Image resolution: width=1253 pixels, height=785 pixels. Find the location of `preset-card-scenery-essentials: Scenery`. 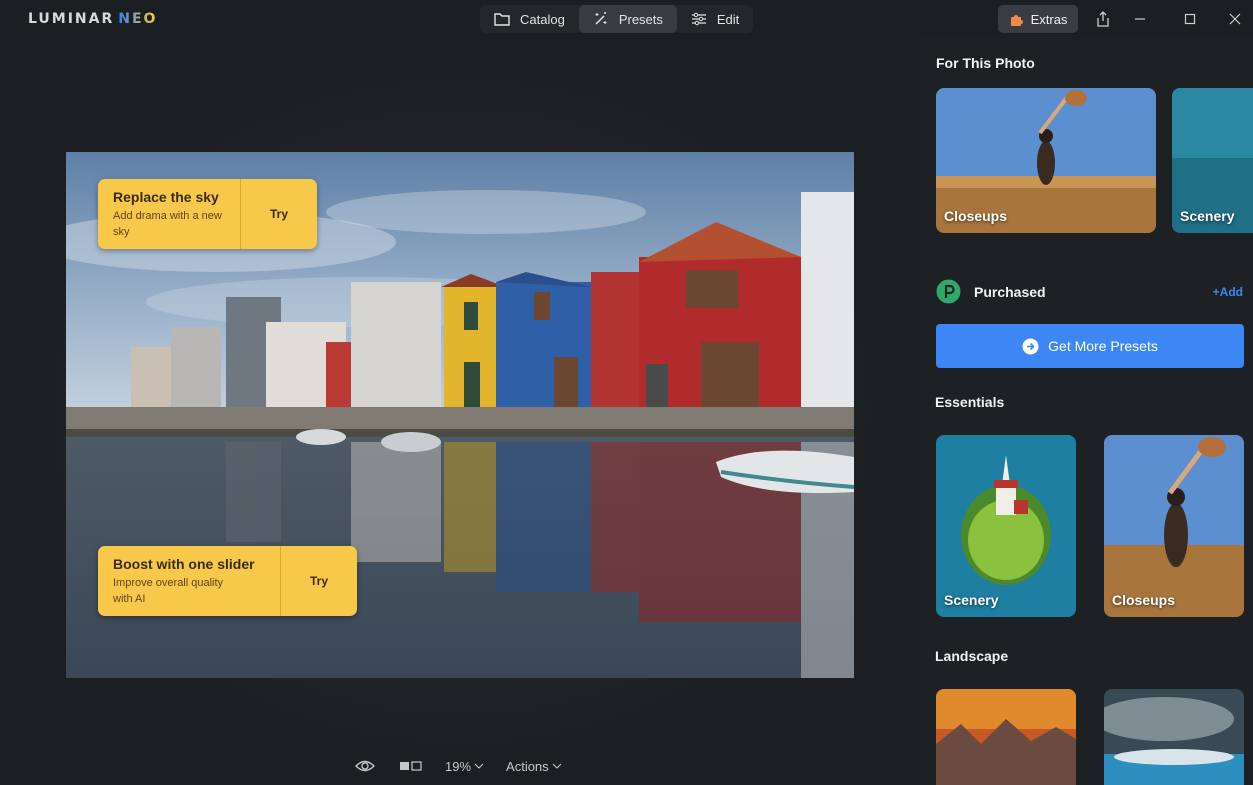

preset-card-scenery-essentials: Scenery is located at coordinates (1006, 526).